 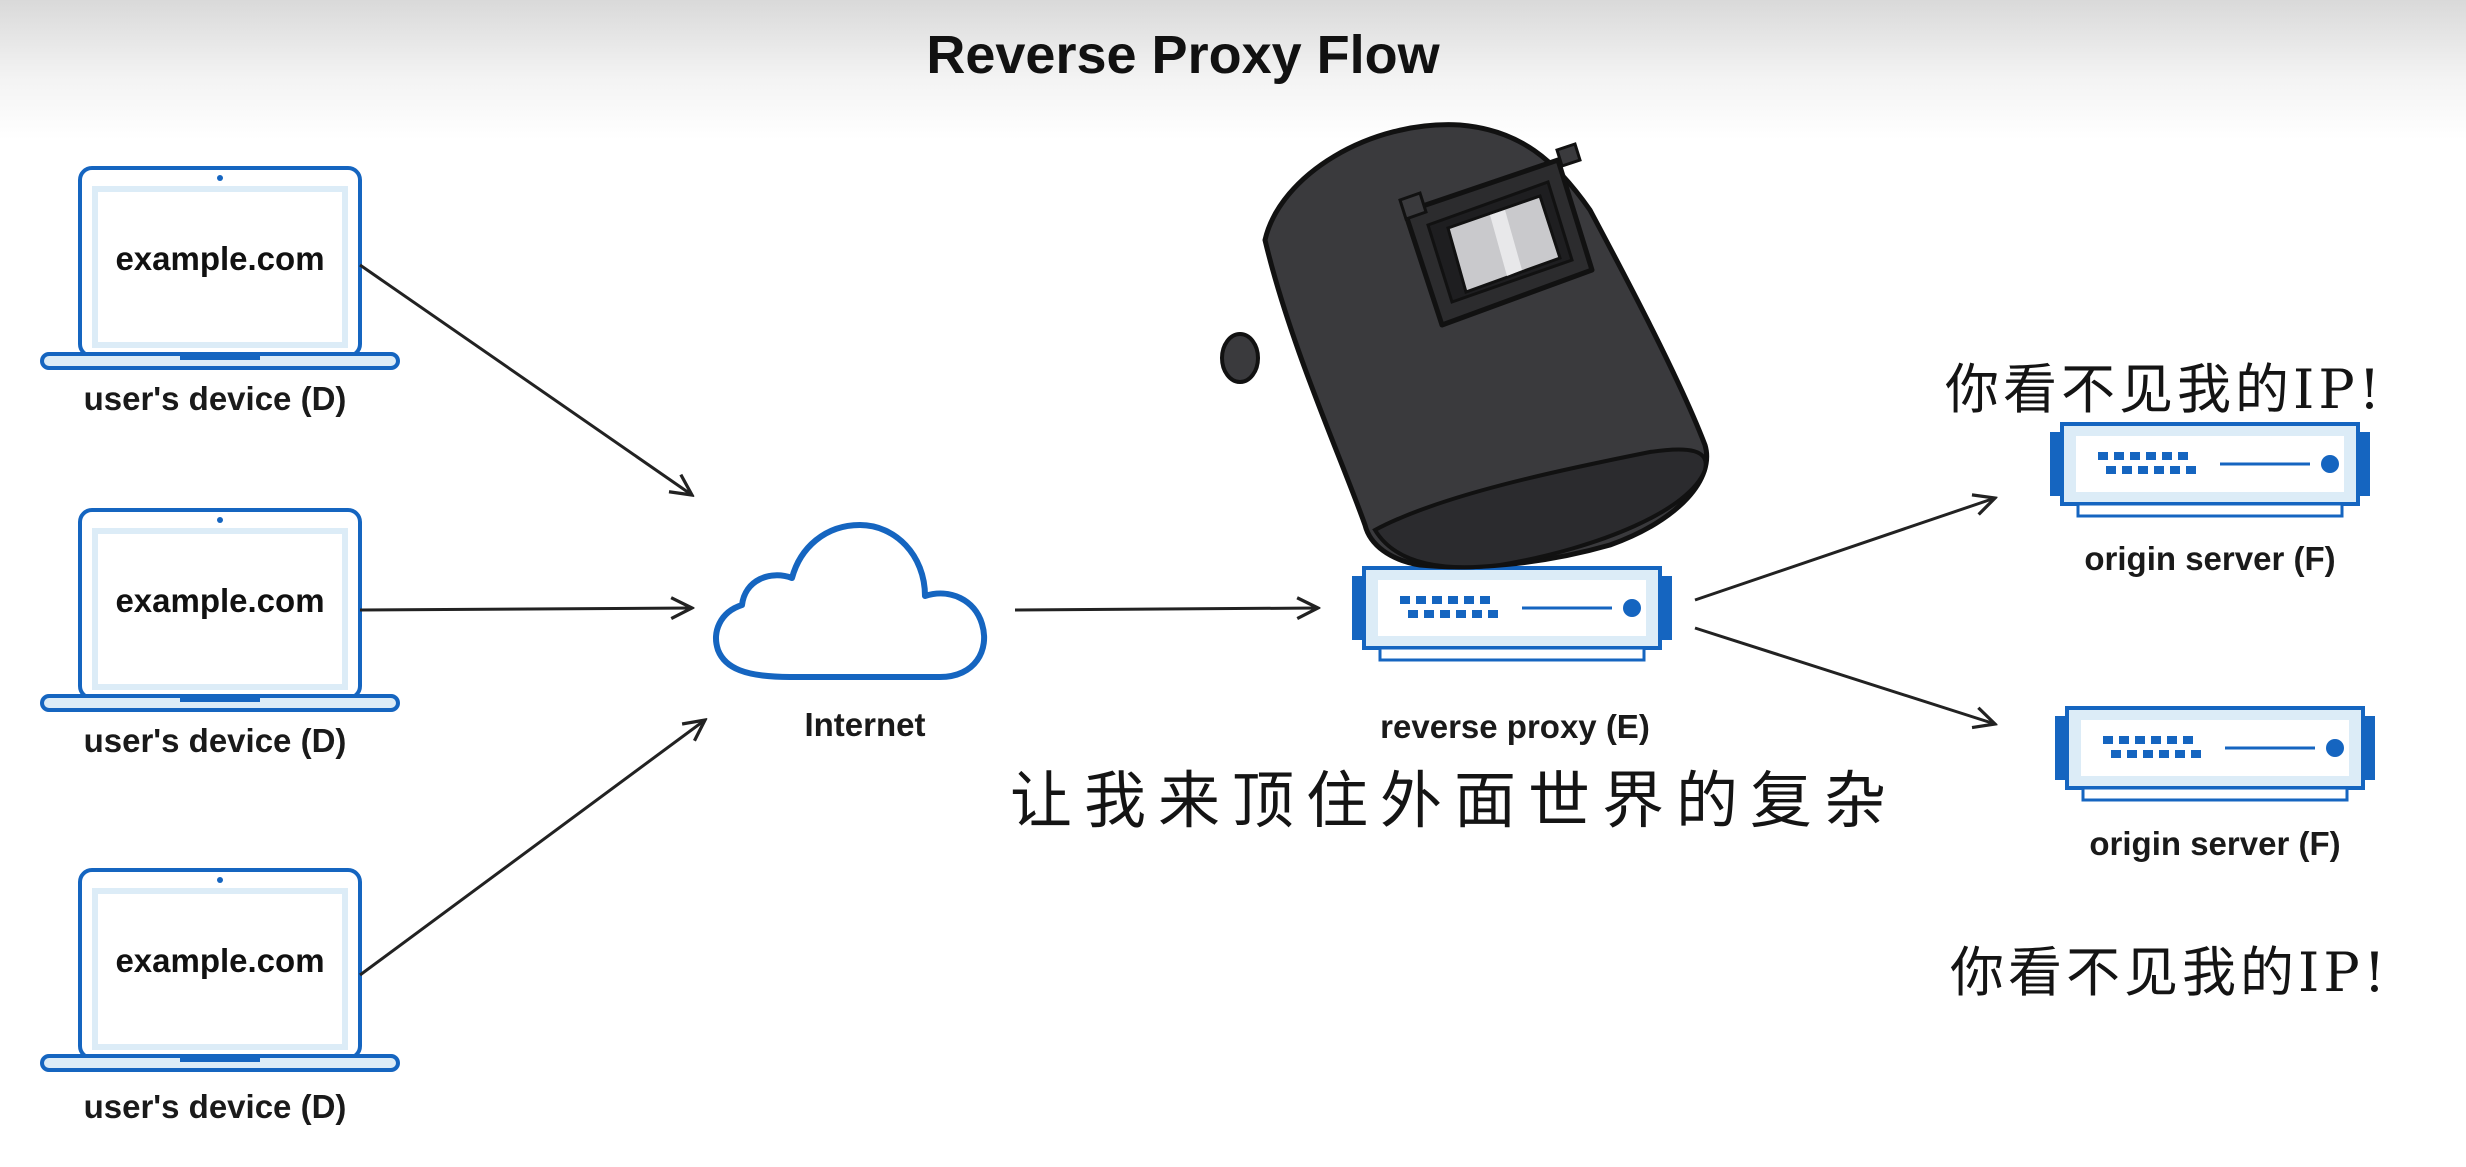 I want to click on arrow-internet-proxy, so click(x=1166, y=609).